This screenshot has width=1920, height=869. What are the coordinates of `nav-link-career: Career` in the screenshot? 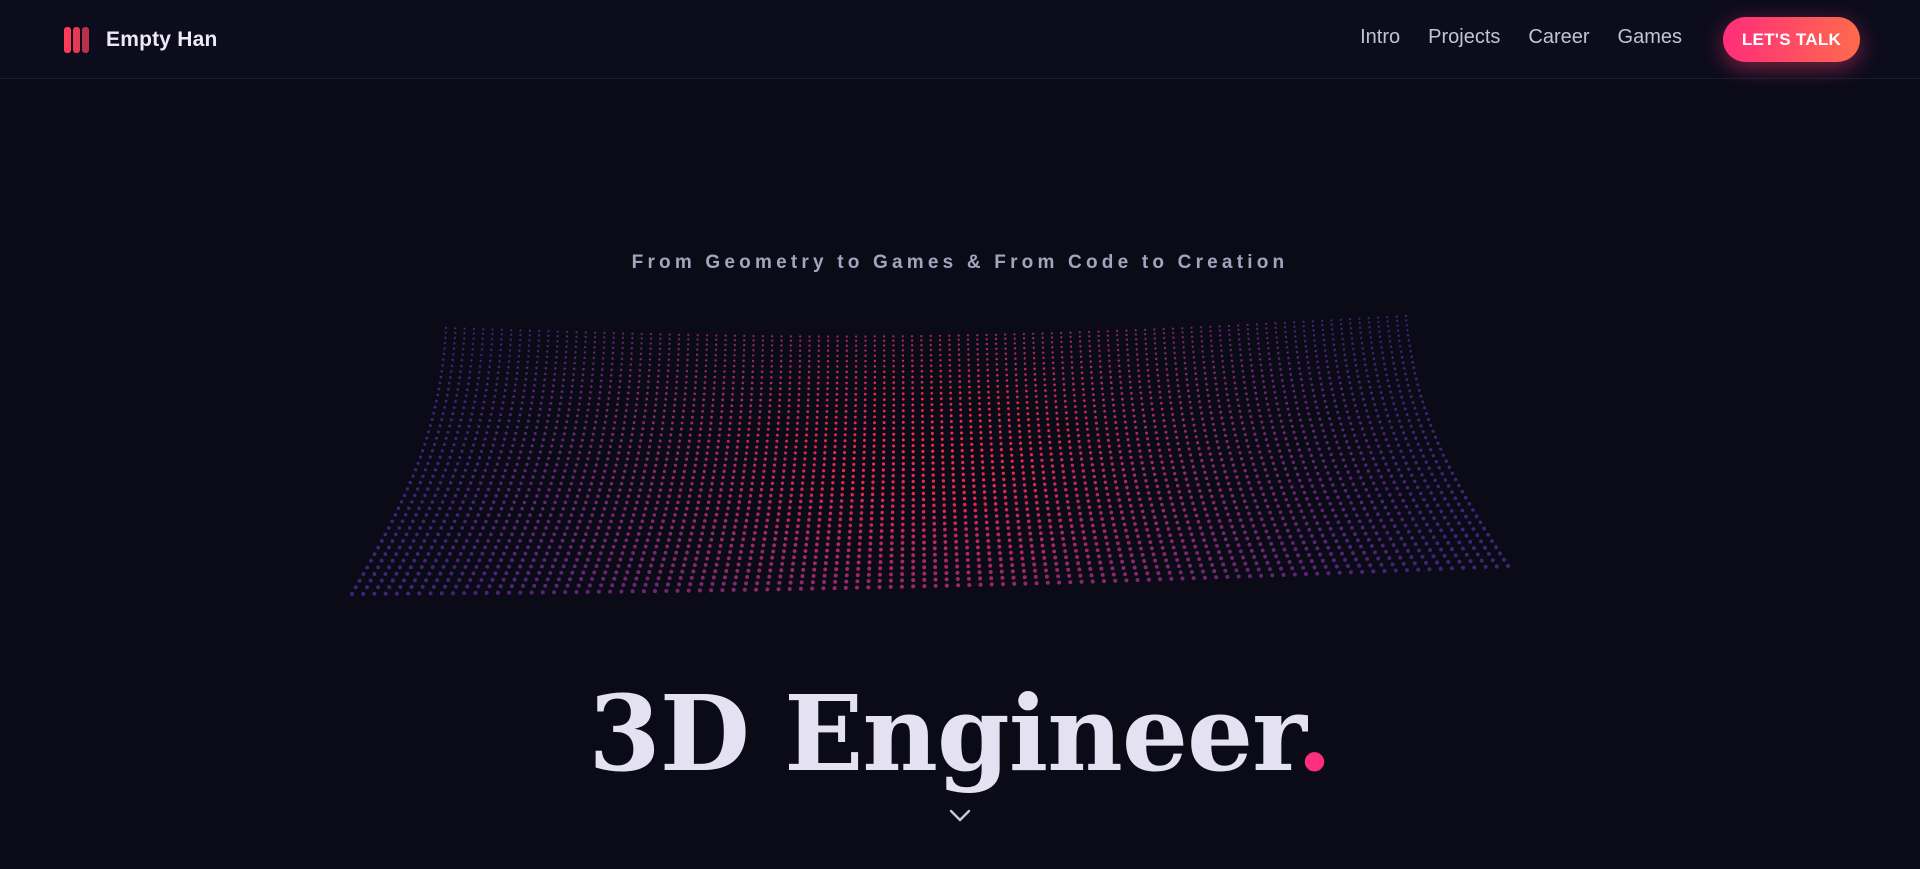 It's located at (1558, 37).